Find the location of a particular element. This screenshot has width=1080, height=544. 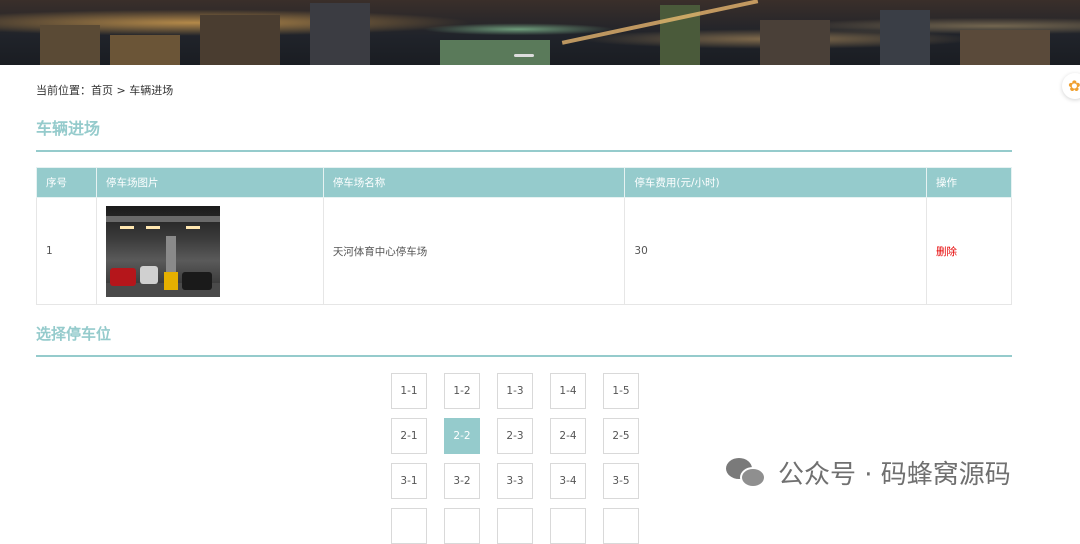

wechat-icon is located at coordinates (747, 472).